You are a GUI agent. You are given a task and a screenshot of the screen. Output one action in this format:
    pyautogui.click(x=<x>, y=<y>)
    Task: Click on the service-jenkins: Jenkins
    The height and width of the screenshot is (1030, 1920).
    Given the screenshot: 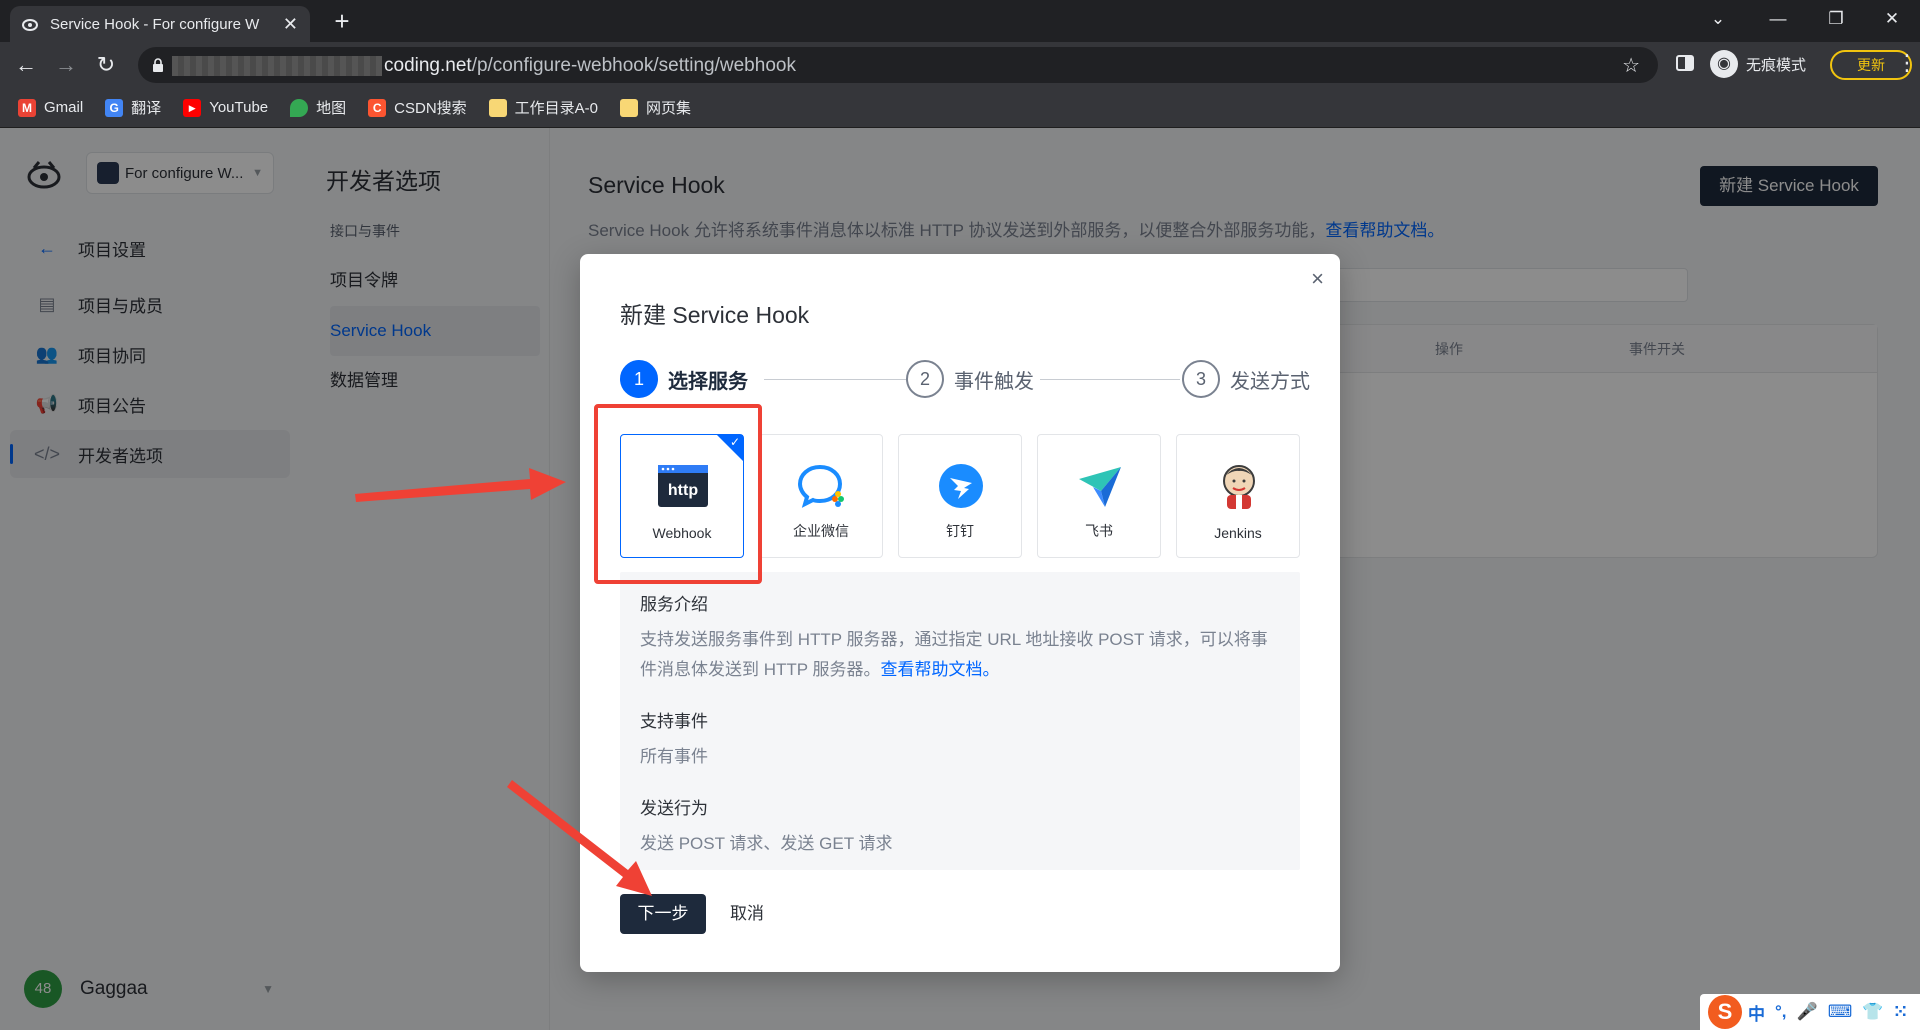 What is the action you would take?
    pyautogui.click(x=1238, y=496)
    